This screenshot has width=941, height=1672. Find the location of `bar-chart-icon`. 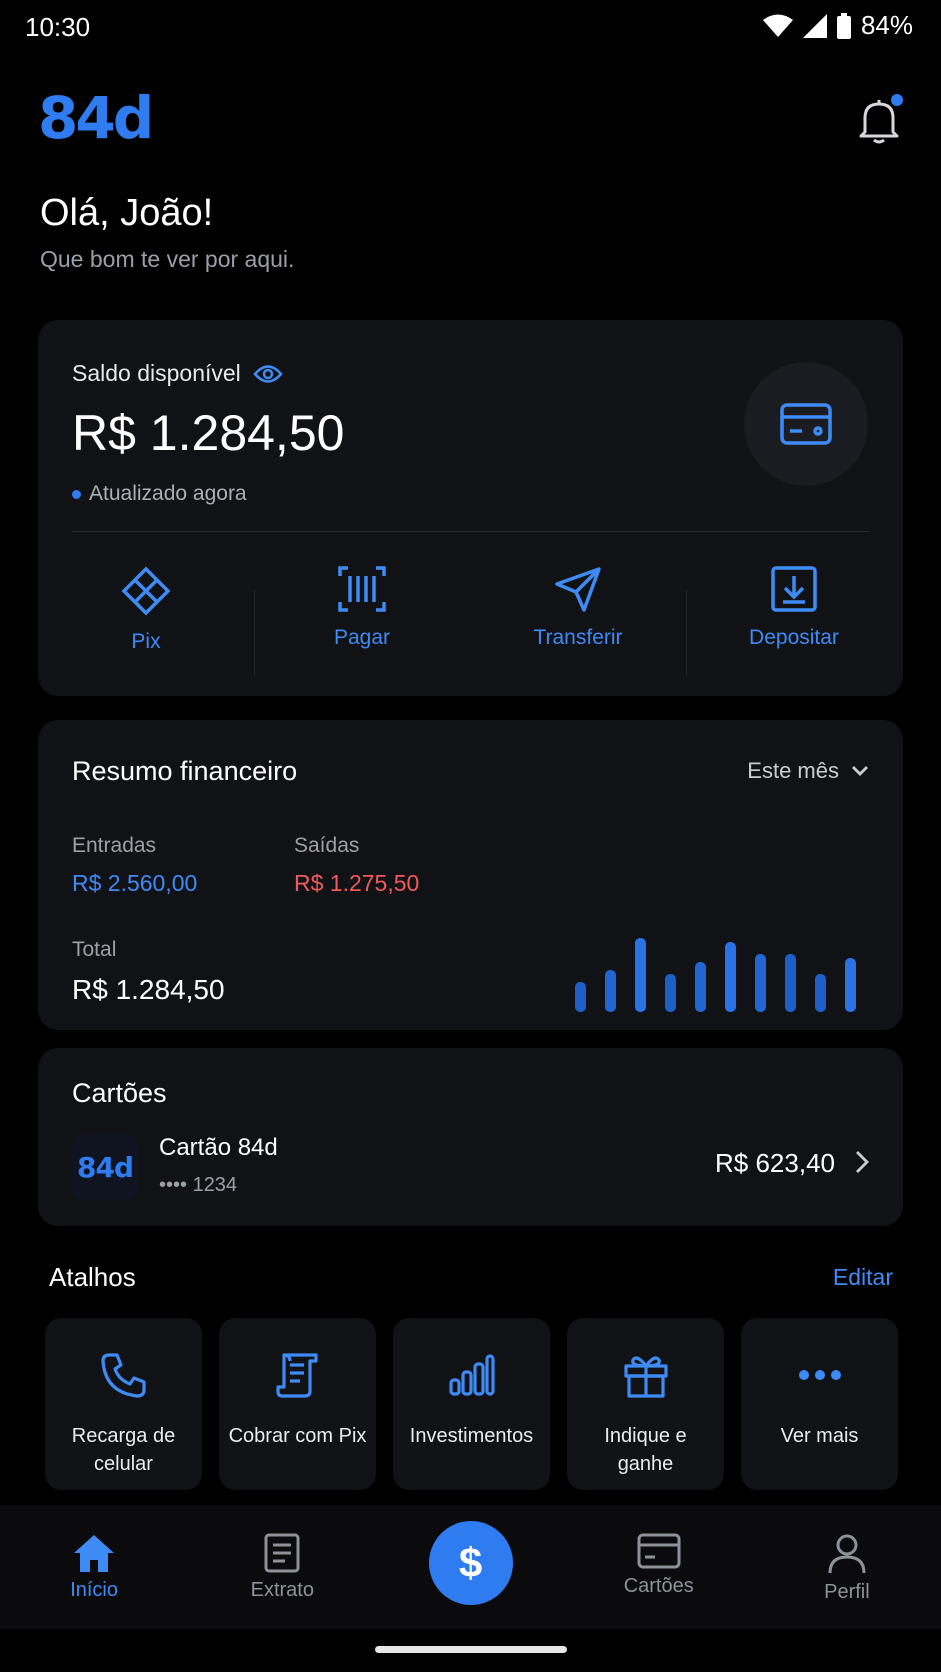

bar-chart-icon is located at coordinates (471, 1375).